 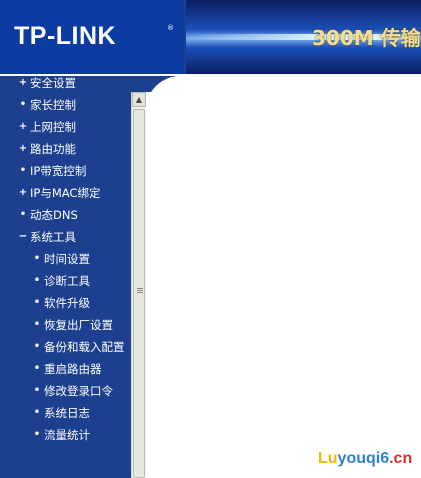 I want to click on sidebar-item-label: 诊断工具, so click(x=67, y=281).